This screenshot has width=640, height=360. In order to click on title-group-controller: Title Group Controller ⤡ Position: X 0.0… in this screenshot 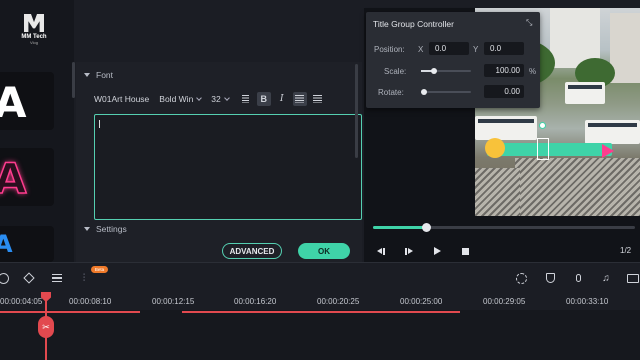, I will do `click(453, 60)`.